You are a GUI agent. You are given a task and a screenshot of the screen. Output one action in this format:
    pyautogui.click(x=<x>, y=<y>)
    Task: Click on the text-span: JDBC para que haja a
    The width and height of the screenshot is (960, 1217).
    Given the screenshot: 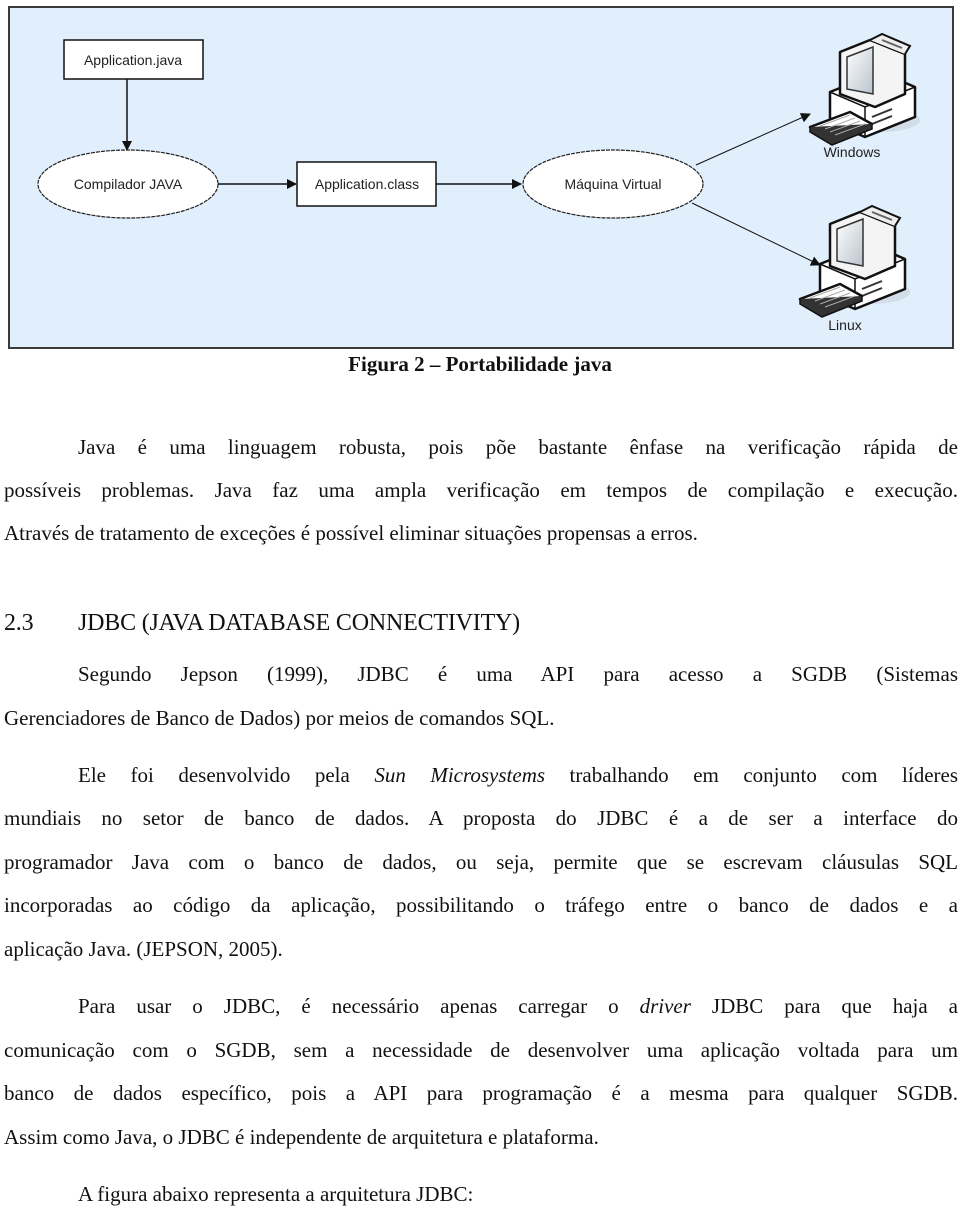 What is the action you would take?
    pyautogui.click(x=824, y=1006)
    